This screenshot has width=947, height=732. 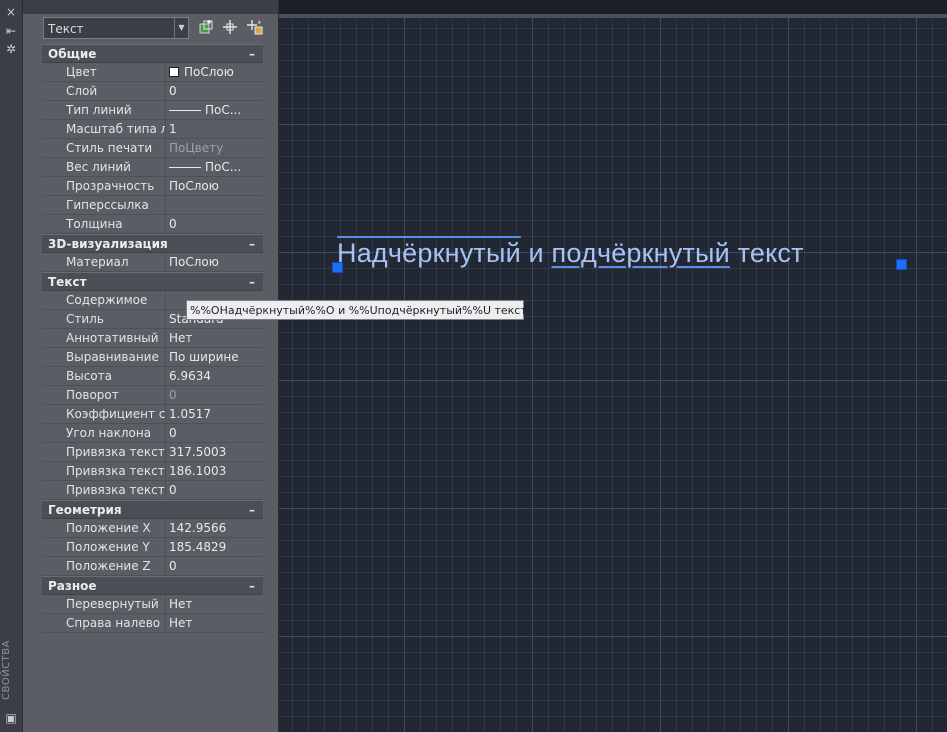 I want to click on property-value: ПоЦвету, so click(x=214, y=148).